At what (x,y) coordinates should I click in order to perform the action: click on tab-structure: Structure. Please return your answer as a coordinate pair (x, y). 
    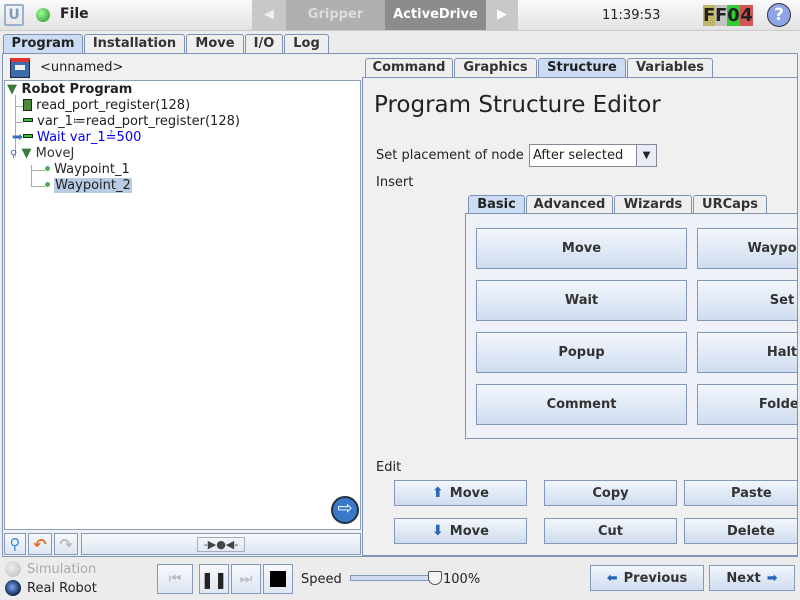
    Looking at the image, I should click on (582, 67).